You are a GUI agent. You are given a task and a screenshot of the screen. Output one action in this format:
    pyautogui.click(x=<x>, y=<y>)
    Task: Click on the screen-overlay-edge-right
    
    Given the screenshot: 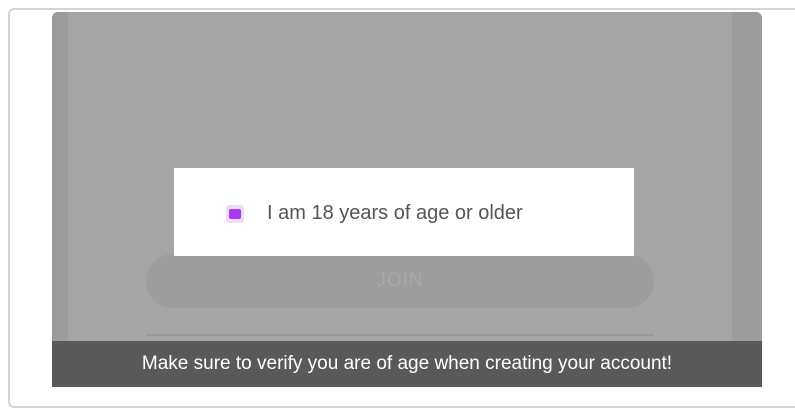 What is the action you would take?
    pyautogui.click(x=747, y=199)
    